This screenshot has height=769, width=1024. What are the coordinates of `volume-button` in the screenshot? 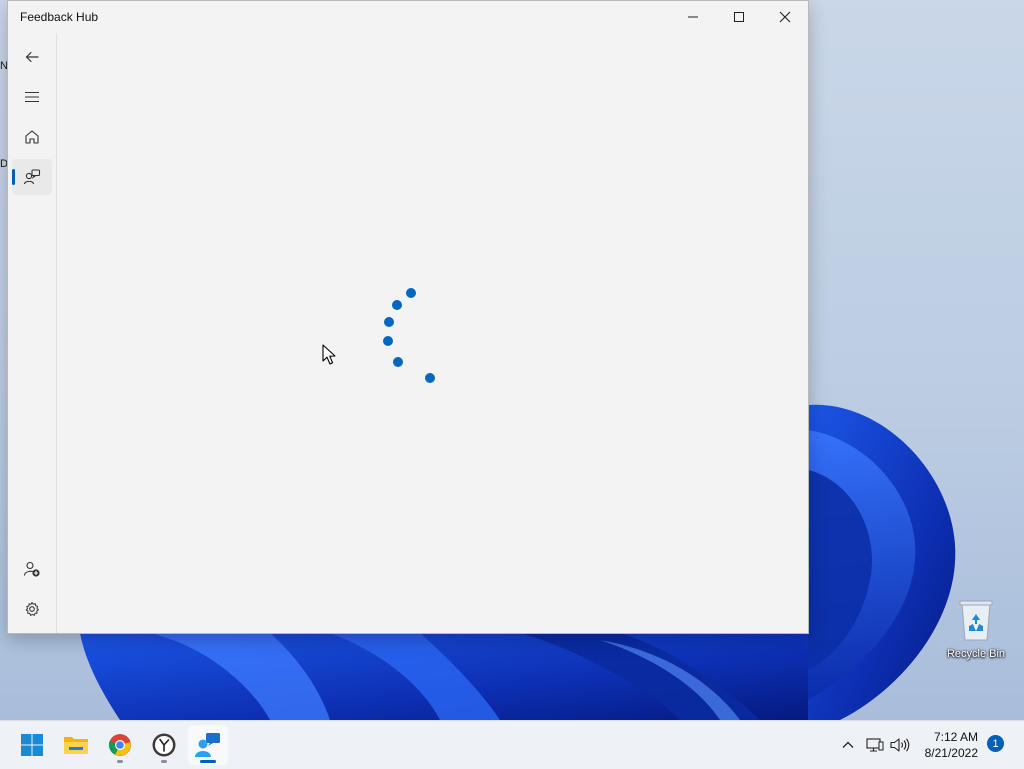 It's located at (900, 745).